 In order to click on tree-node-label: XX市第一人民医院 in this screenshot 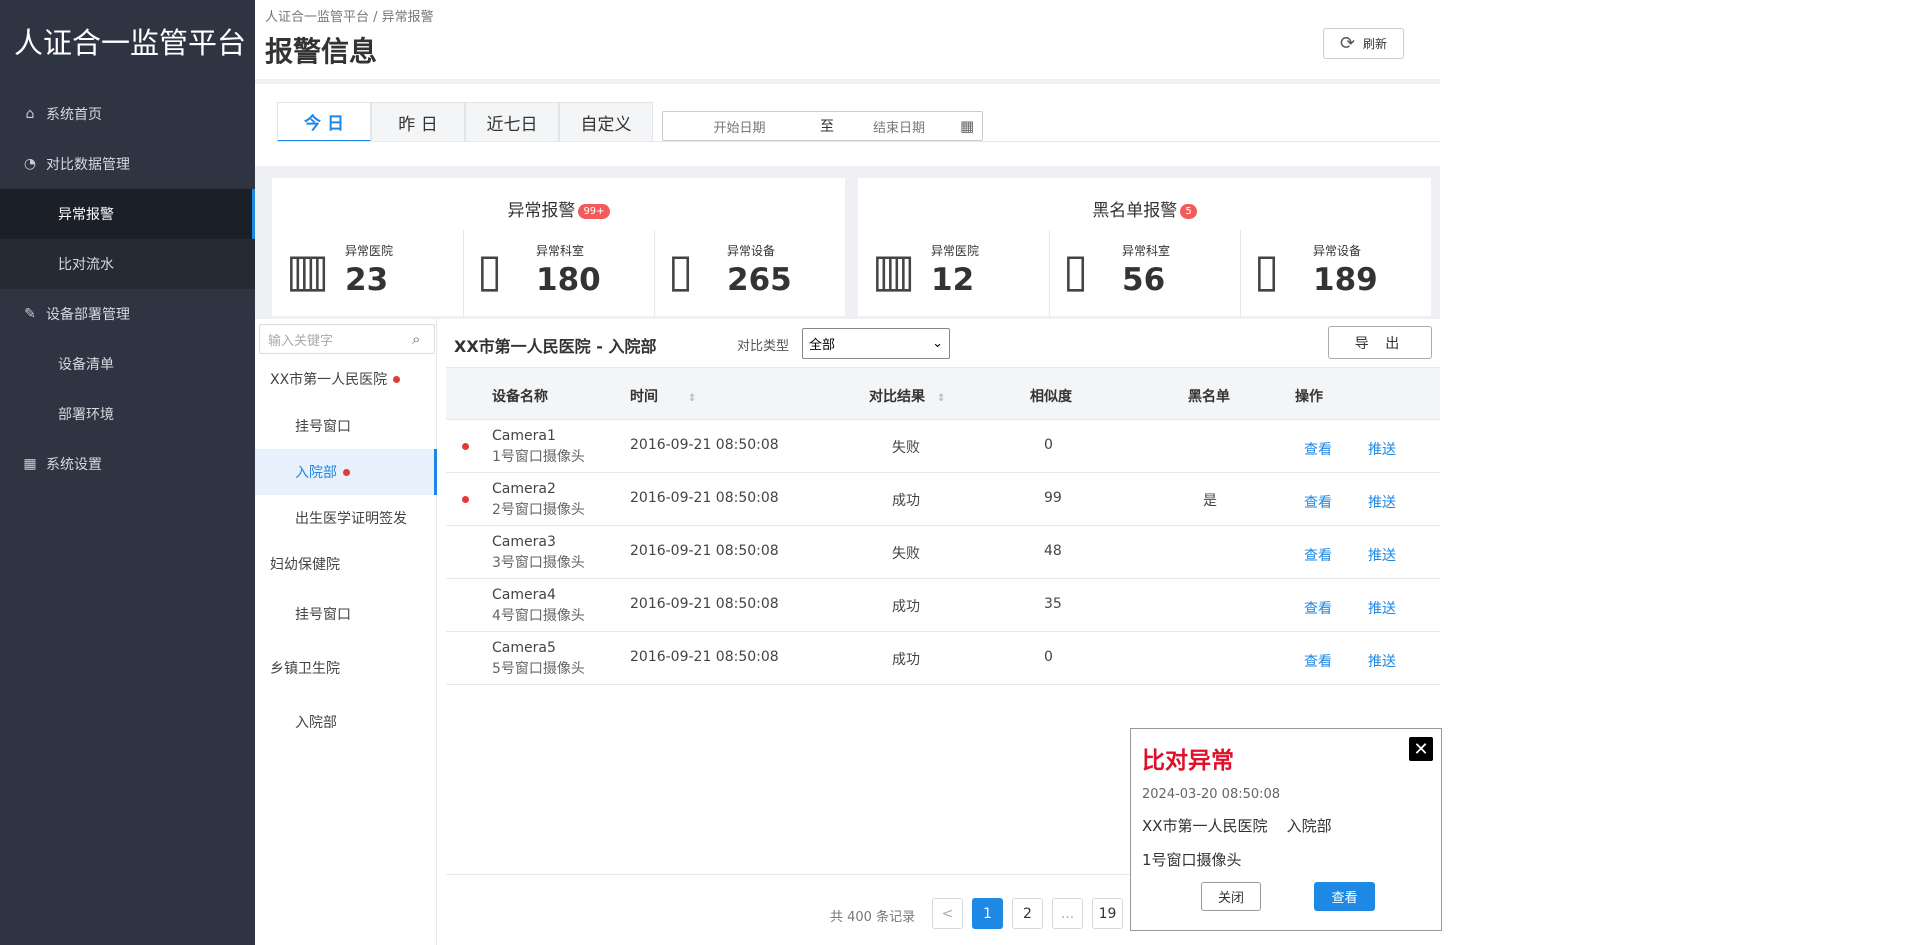, I will do `click(329, 380)`.